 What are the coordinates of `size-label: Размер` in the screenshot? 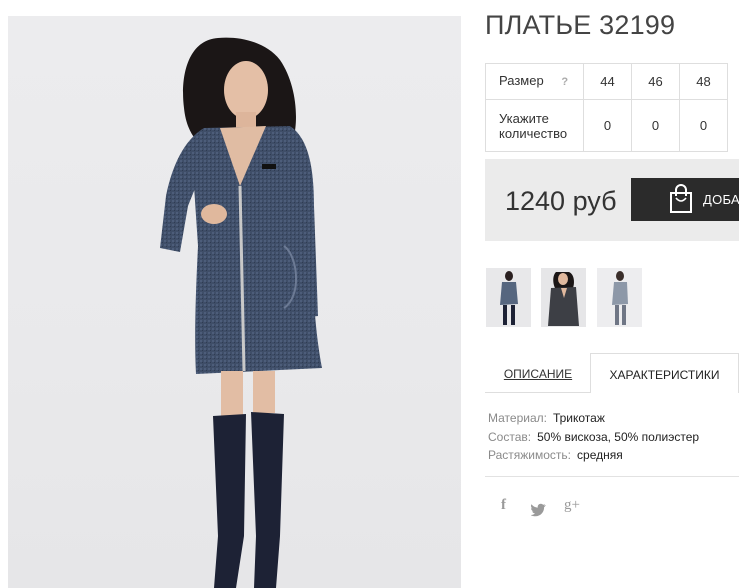 It's located at (521, 80).